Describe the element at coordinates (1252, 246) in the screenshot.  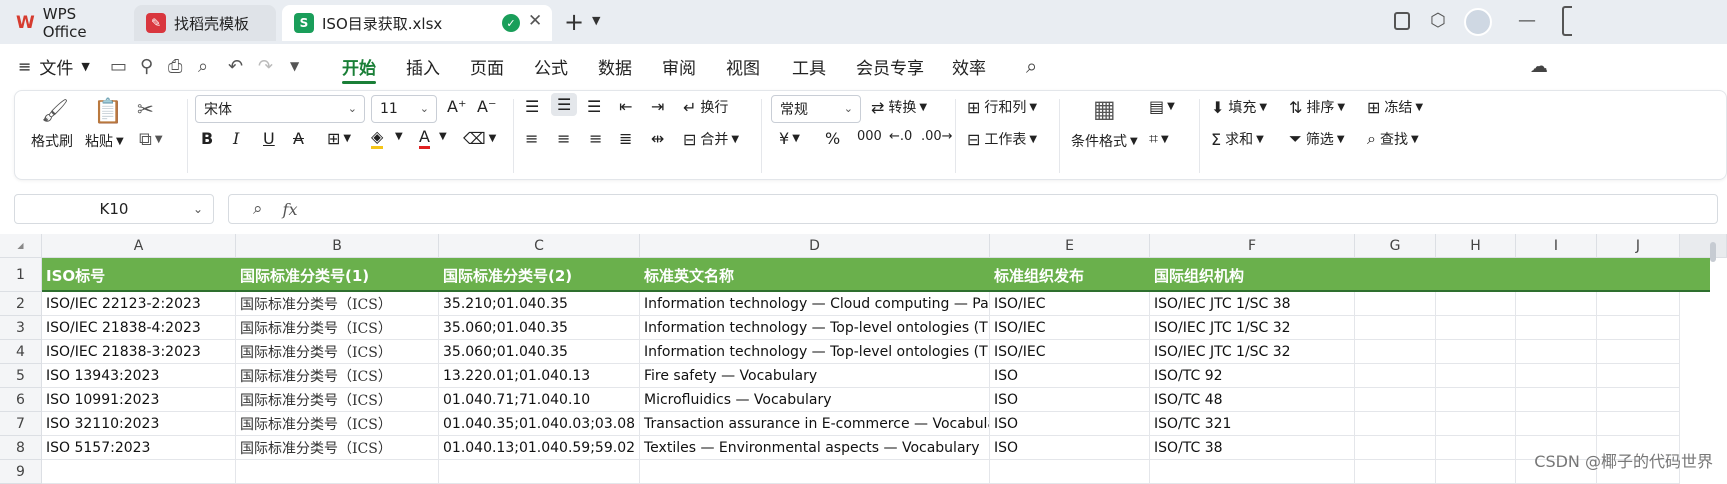
I see `column-header-f: F` at that location.